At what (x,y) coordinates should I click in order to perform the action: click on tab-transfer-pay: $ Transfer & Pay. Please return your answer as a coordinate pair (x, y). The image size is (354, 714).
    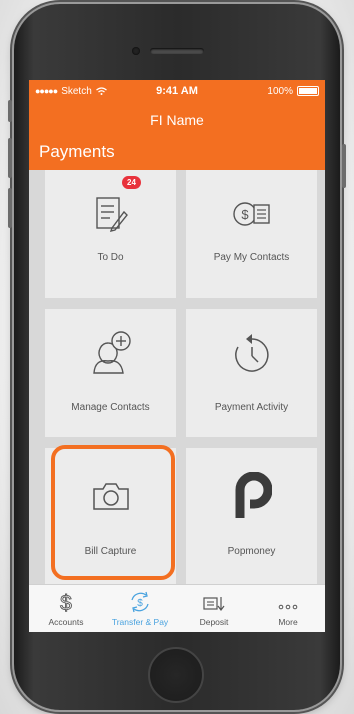
    Looking at the image, I should click on (140, 608).